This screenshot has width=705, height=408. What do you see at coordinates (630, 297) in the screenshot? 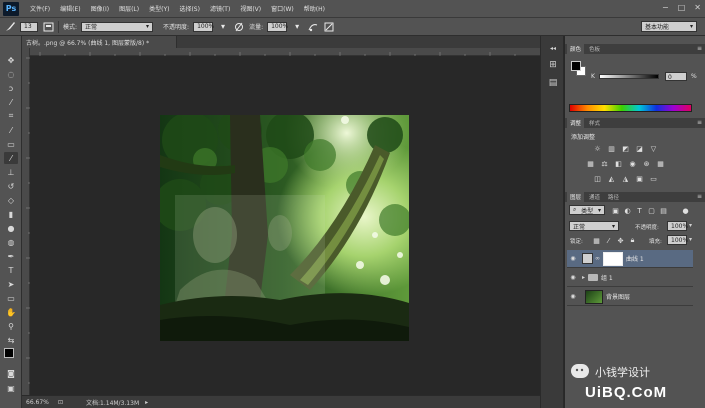
I see `layer-row-background: ◉ 背景图层` at bounding box center [630, 297].